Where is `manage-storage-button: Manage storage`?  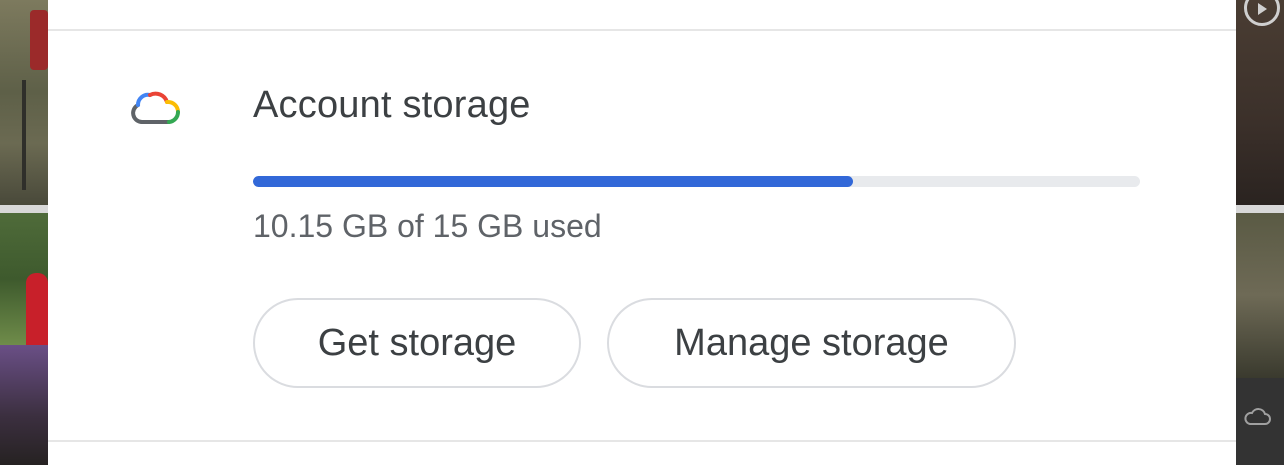 manage-storage-button: Manage storage is located at coordinates (811, 343).